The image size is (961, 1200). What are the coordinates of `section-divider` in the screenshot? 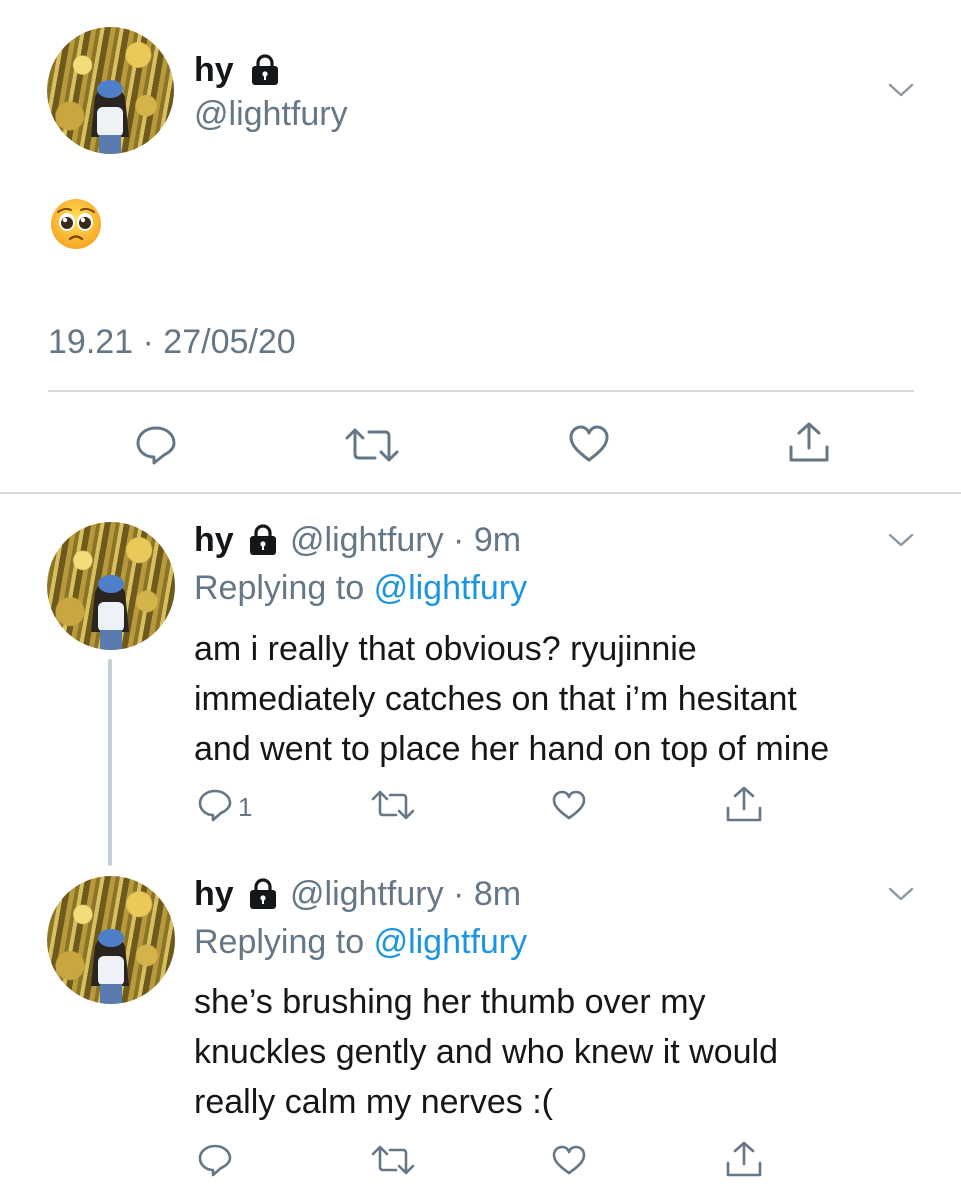 It's located at (480, 493).